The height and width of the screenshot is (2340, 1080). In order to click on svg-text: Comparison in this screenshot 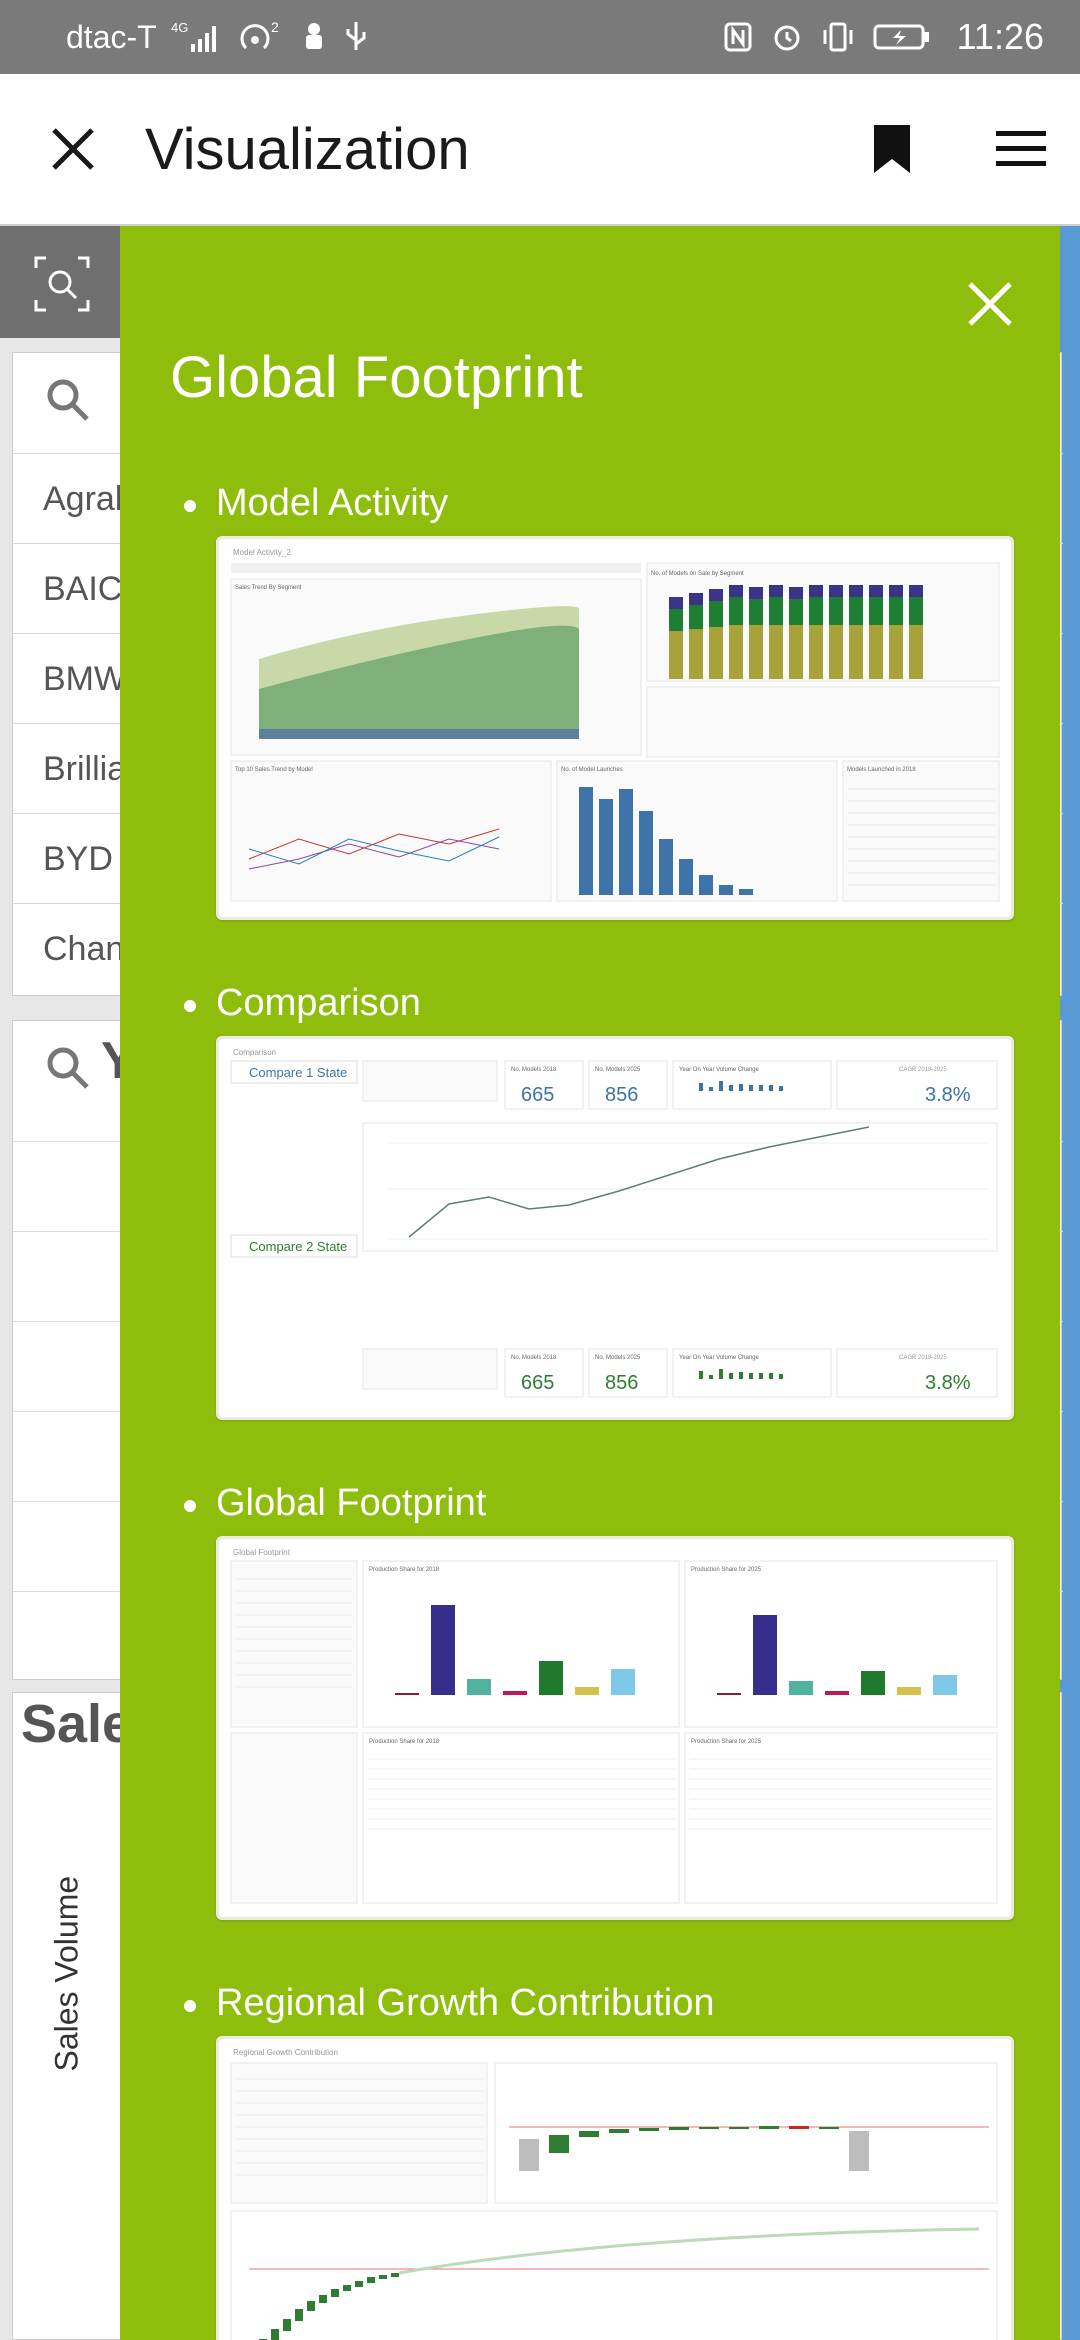, I will do `click(254, 1052)`.